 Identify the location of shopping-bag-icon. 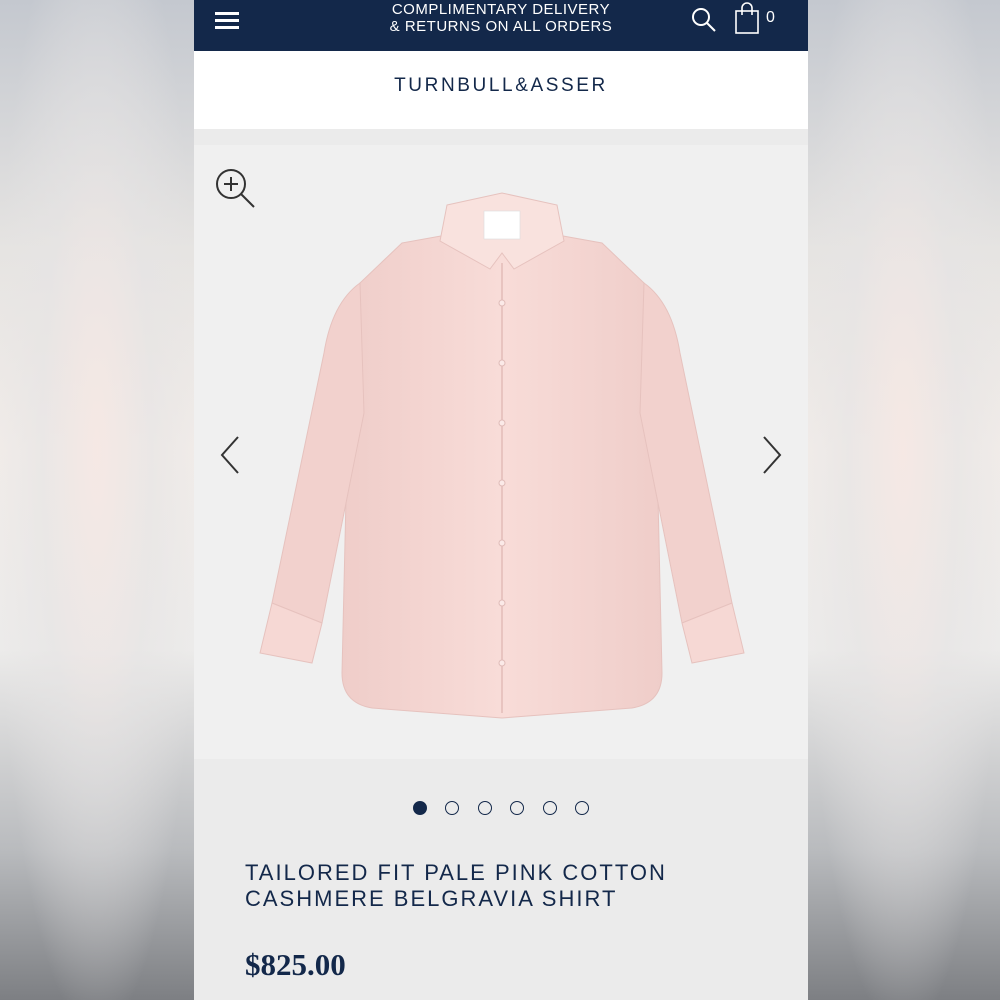
(747, 18).